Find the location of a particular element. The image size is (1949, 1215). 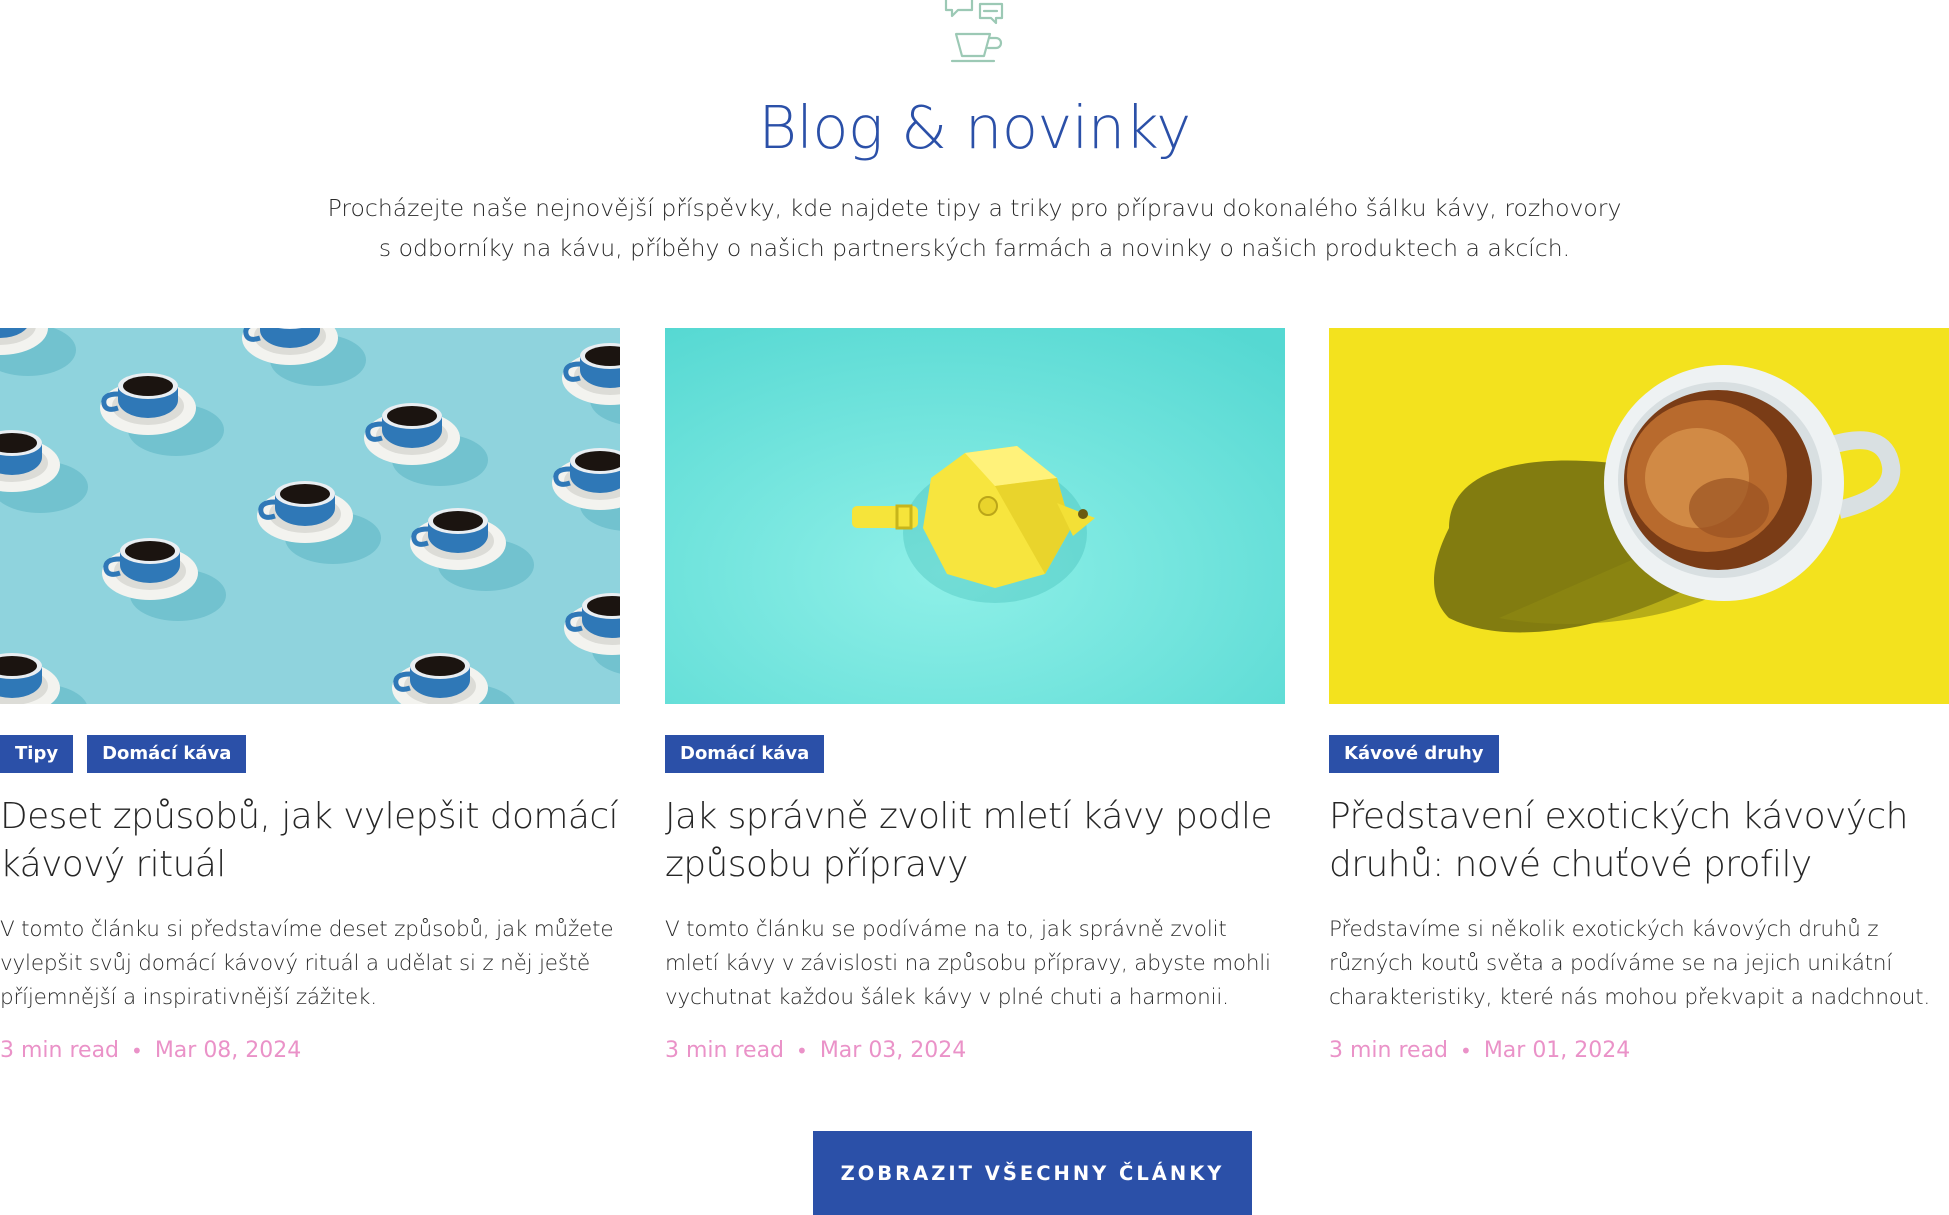

moka-pot-image is located at coordinates (975, 516).